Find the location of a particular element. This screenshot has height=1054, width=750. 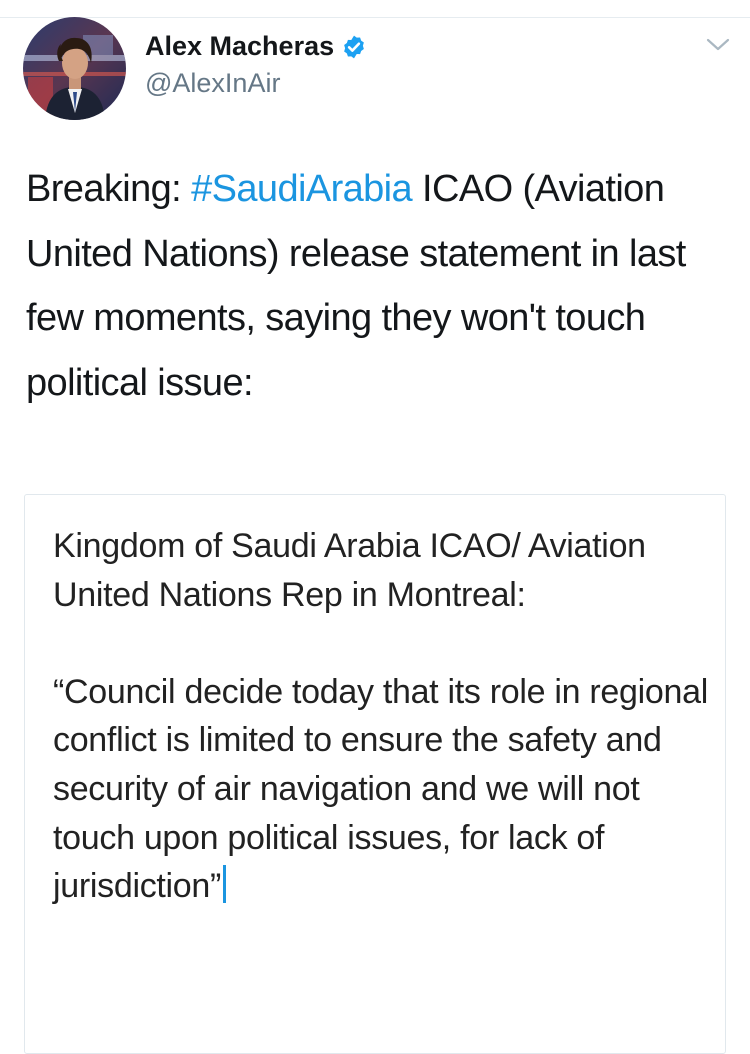

text-cursor is located at coordinates (225, 884).